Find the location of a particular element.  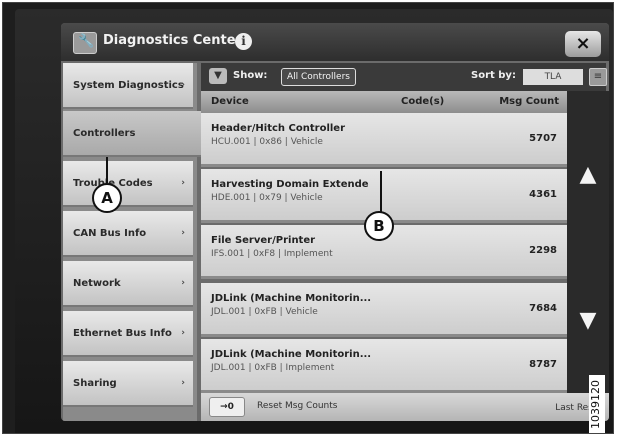

filter-icon: ▼ is located at coordinates (218, 76).